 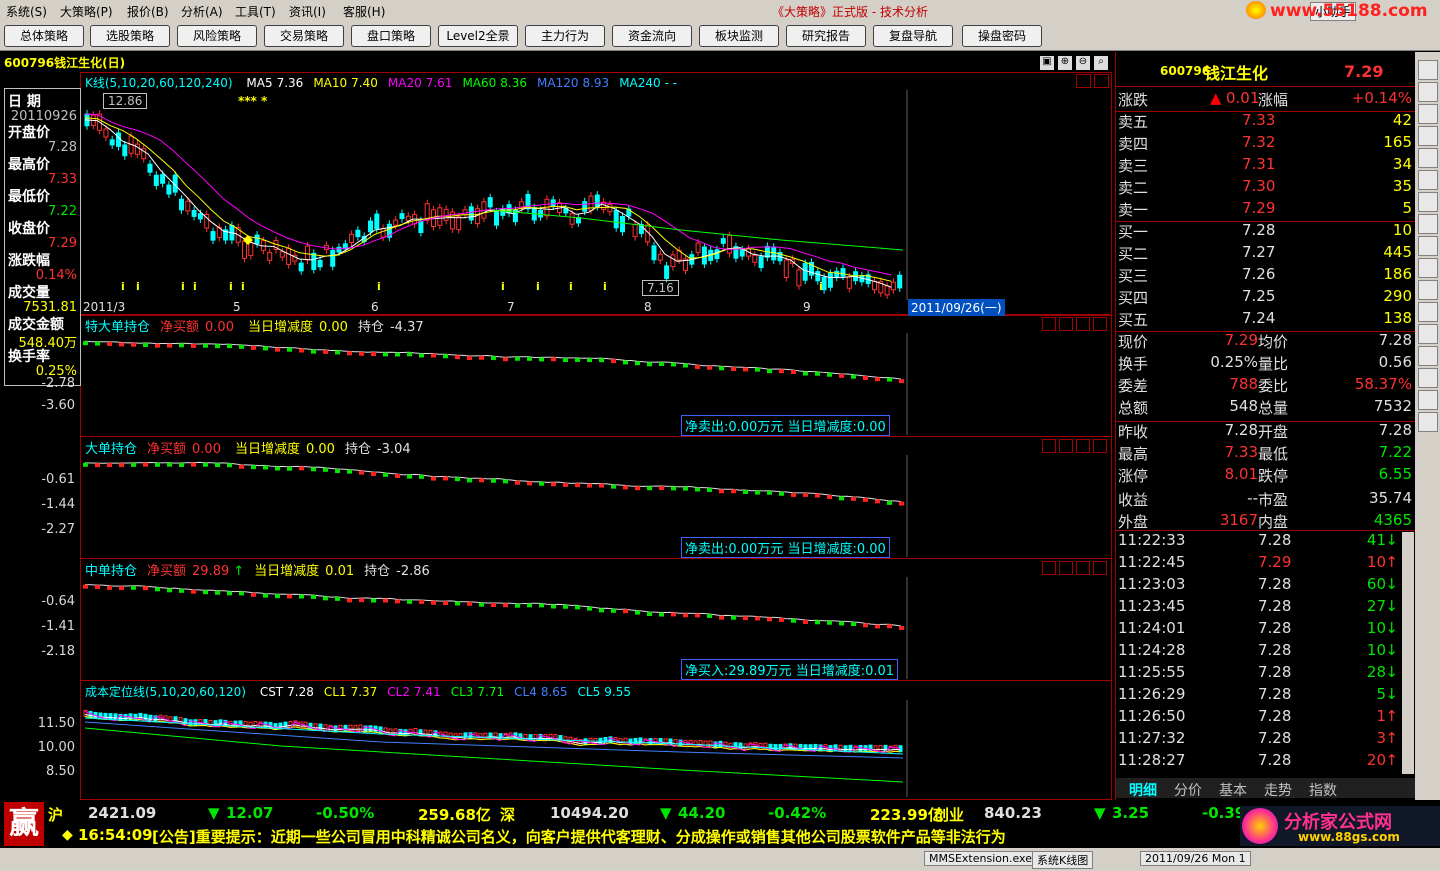 I want to click on toolbar-risk-strategy: 风险策略, so click(x=217, y=36).